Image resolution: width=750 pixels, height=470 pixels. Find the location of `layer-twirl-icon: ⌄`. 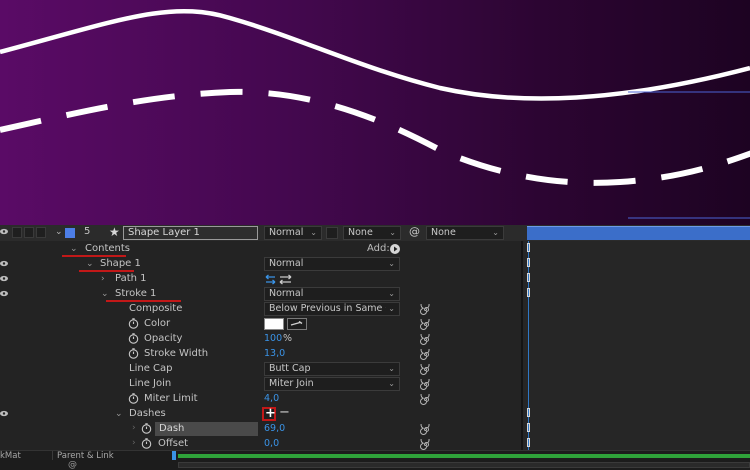

layer-twirl-icon: ⌄ is located at coordinates (59, 232).